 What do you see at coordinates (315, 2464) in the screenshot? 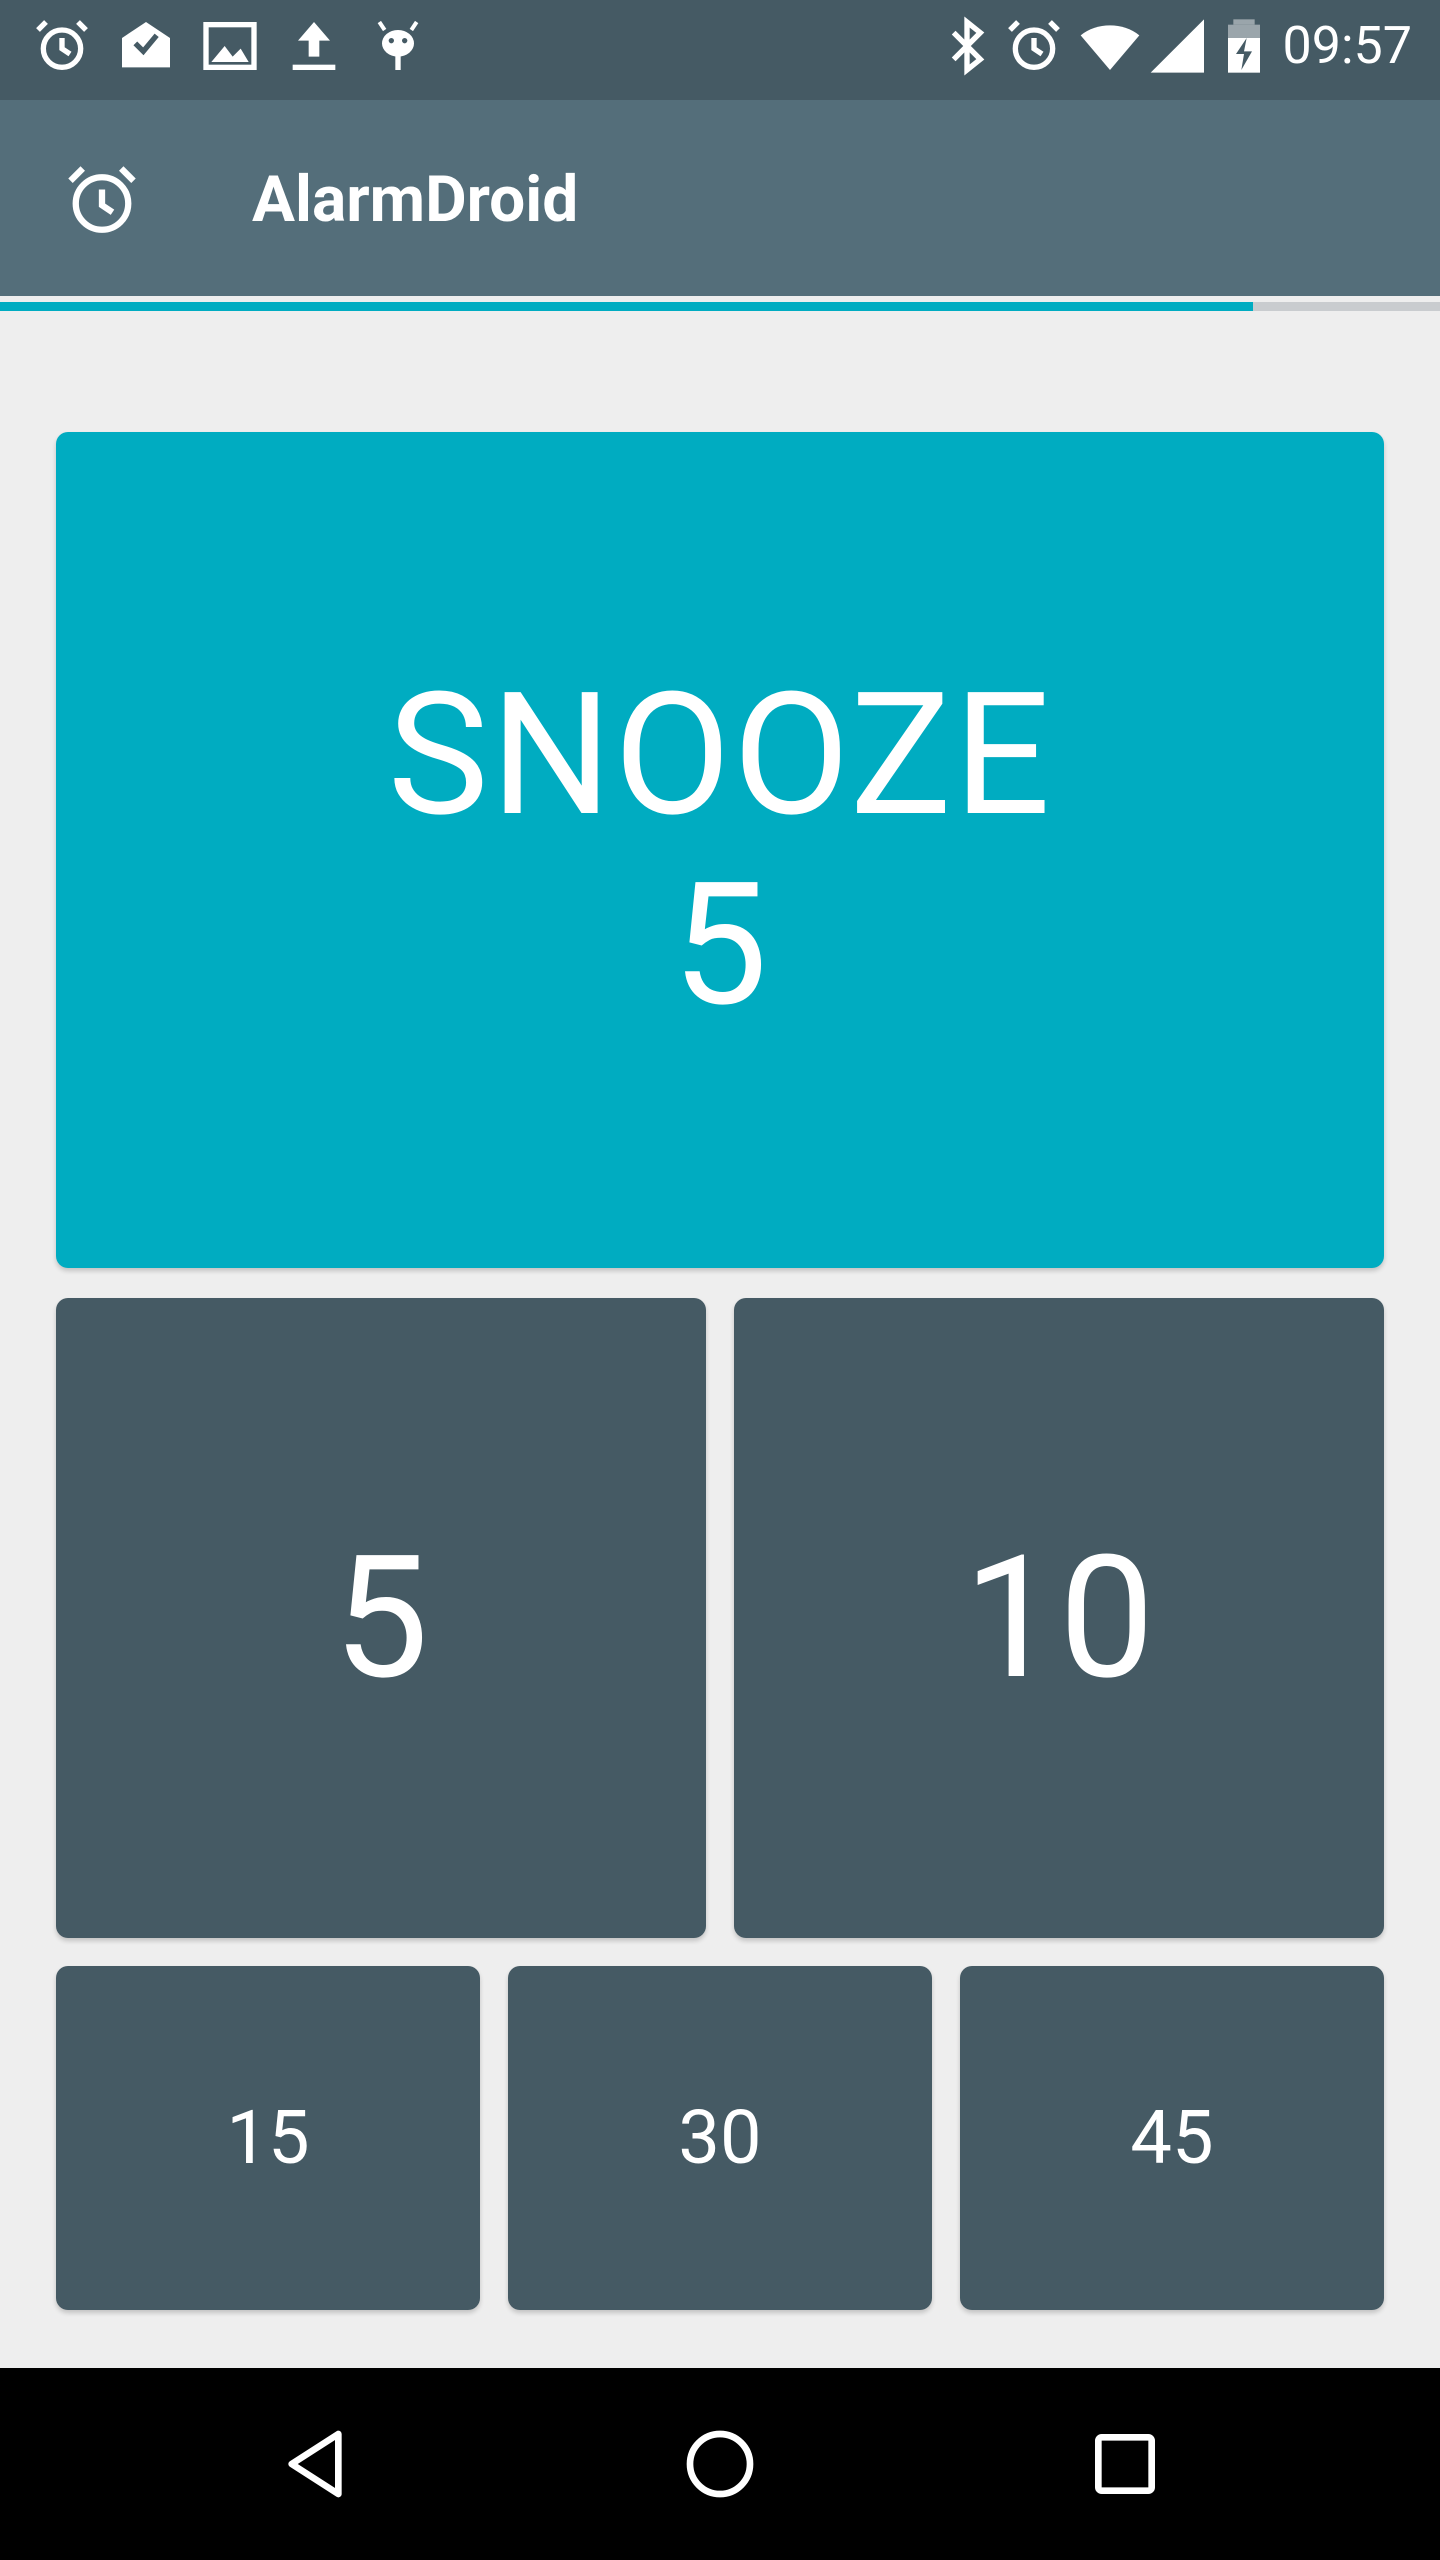
I see `back-icon` at bounding box center [315, 2464].